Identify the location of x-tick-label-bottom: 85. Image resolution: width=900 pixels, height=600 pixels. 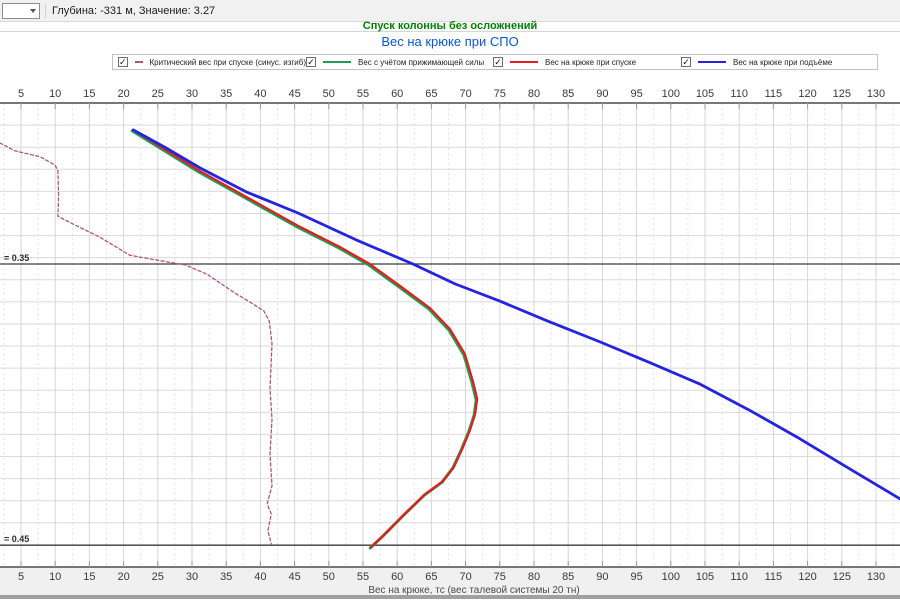
(568, 577).